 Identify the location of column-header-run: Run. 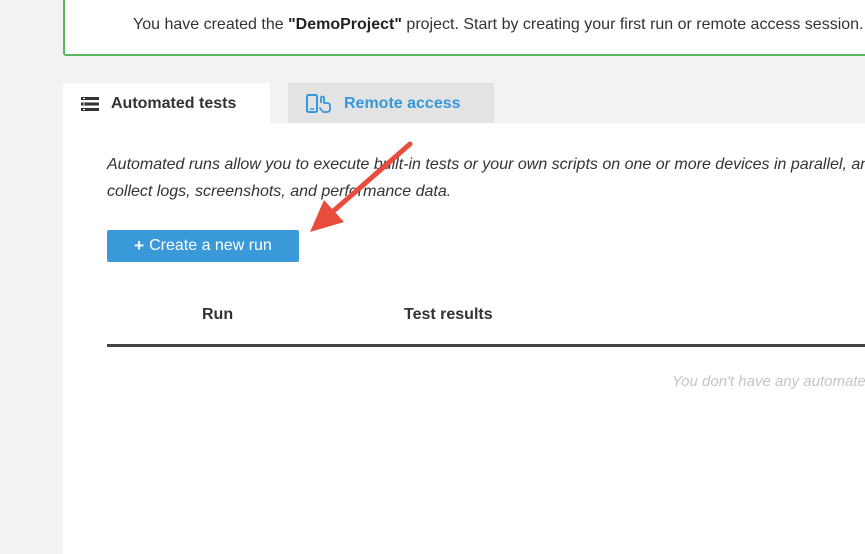
(217, 315).